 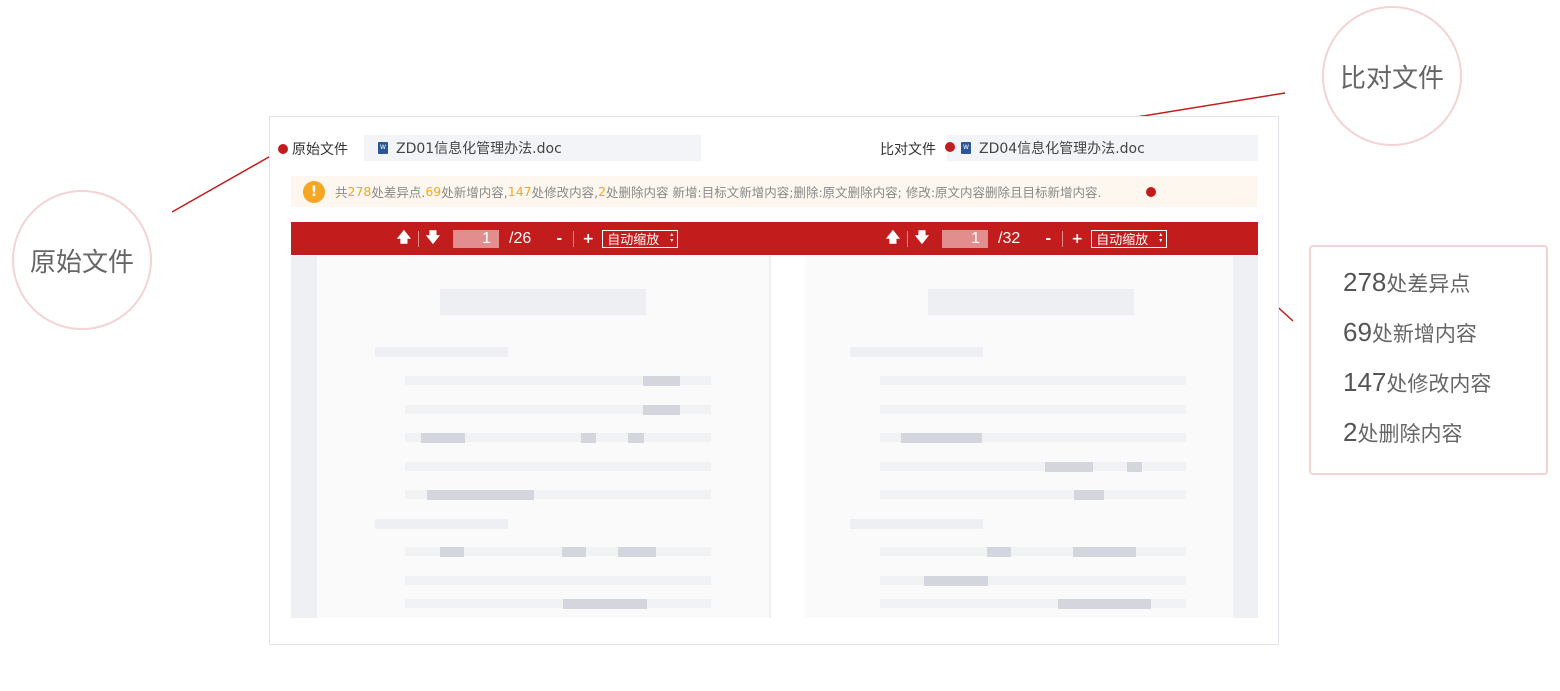 What do you see at coordinates (320, 150) in the screenshot?
I see `original-file-label: 原始文件` at bounding box center [320, 150].